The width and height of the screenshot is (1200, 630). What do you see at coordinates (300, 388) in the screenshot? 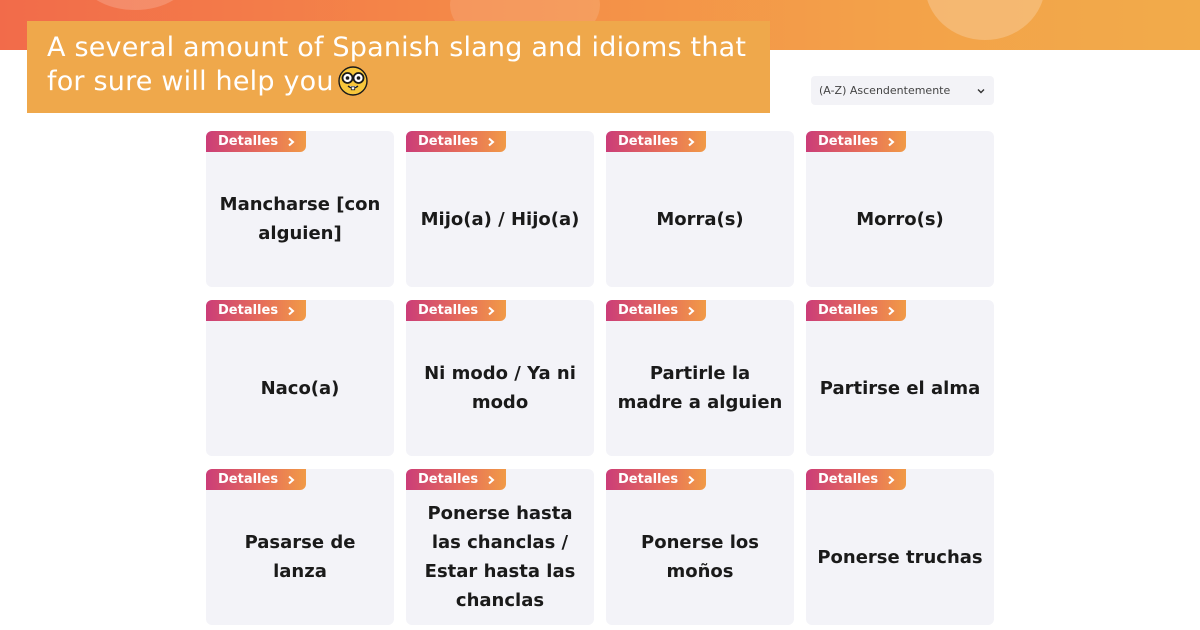
I see `idiom-title: Naco(a)` at bounding box center [300, 388].